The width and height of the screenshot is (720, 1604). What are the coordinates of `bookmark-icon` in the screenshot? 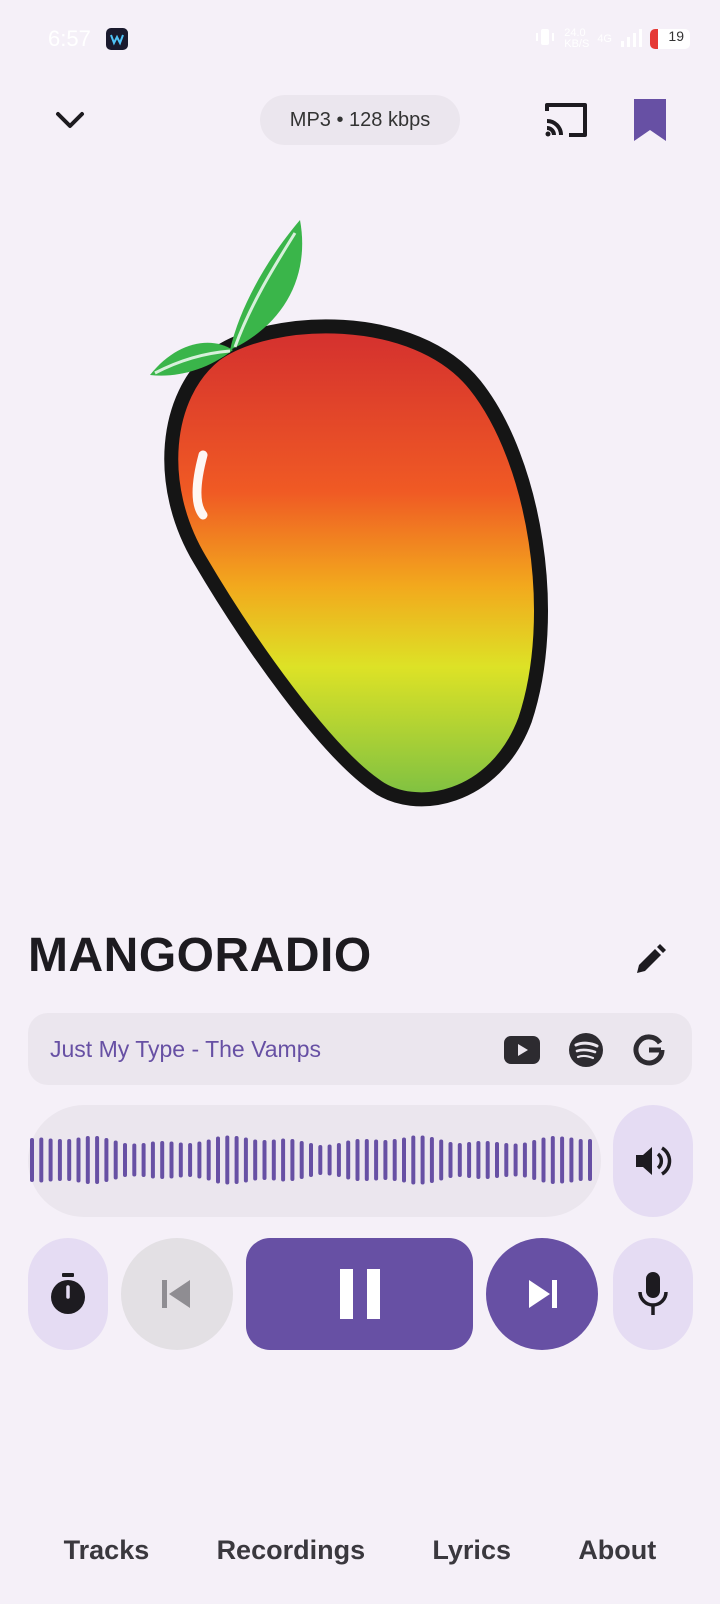 It's located at (650, 120).